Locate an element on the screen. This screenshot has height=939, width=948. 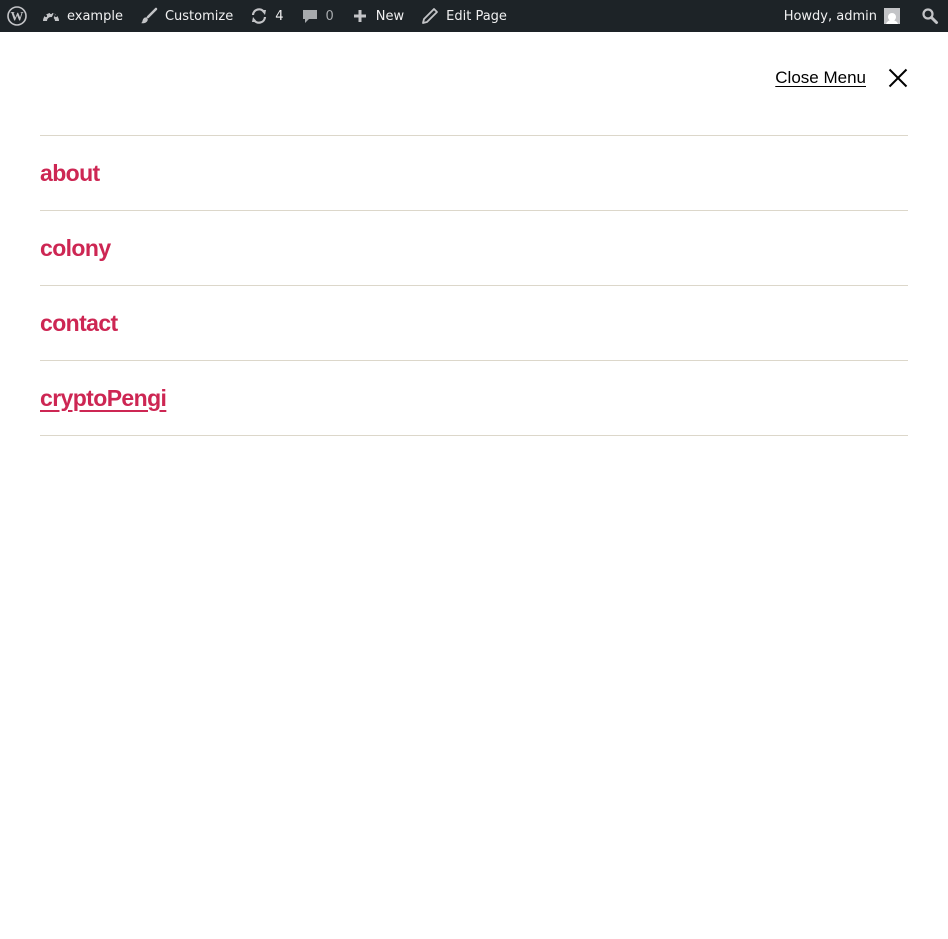
menu-link-contact: contact is located at coordinates (79, 323).